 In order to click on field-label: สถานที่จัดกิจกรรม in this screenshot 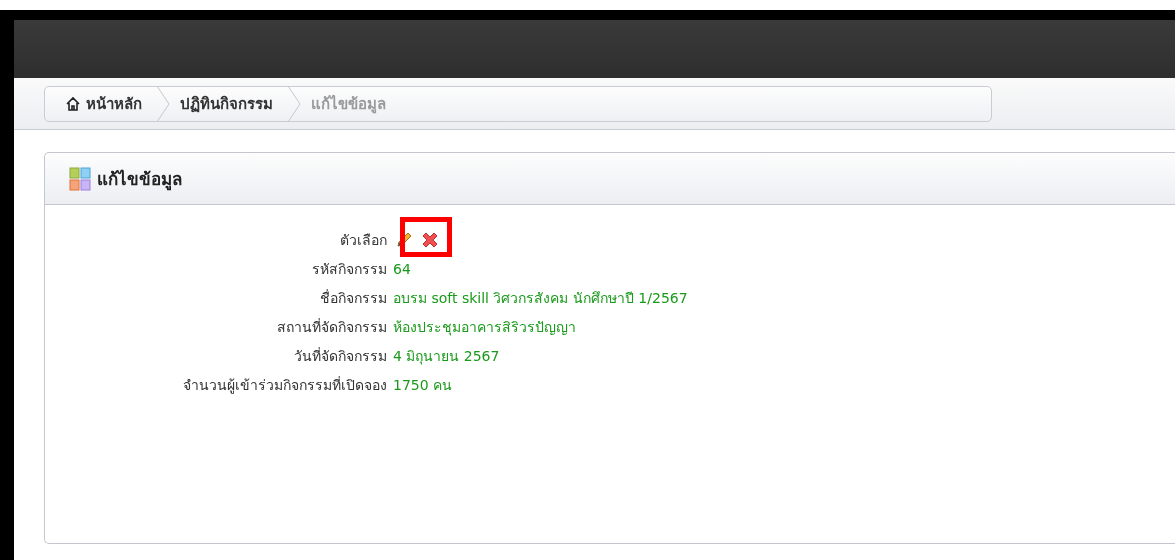, I will do `click(331, 327)`.